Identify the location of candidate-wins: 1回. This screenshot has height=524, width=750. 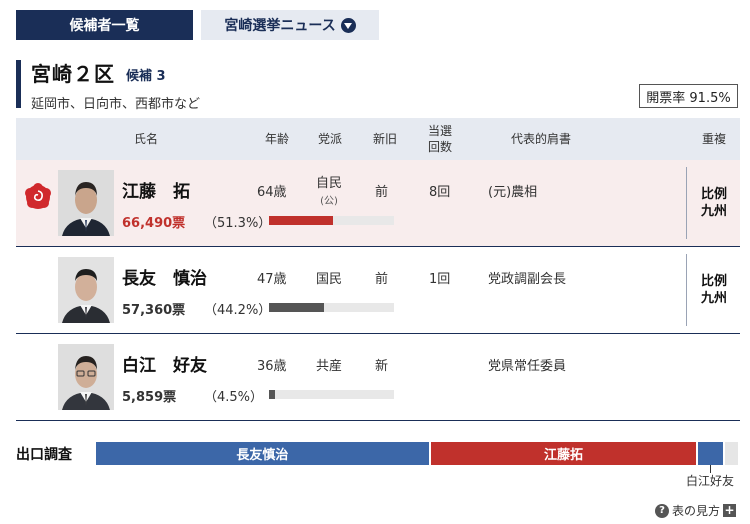
(440, 279).